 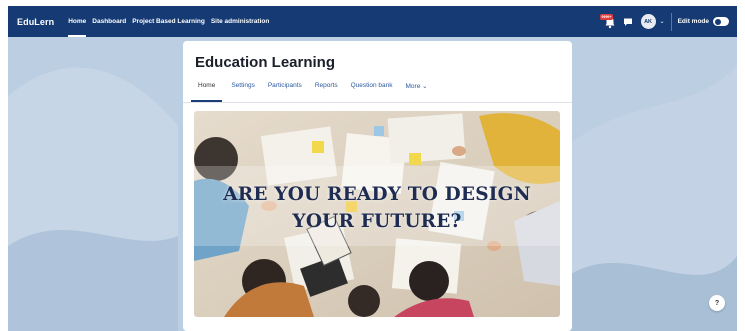 What do you see at coordinates (377, 102) in the screenshot?
I see `tabs-divider` at bounding box center [377, 102].